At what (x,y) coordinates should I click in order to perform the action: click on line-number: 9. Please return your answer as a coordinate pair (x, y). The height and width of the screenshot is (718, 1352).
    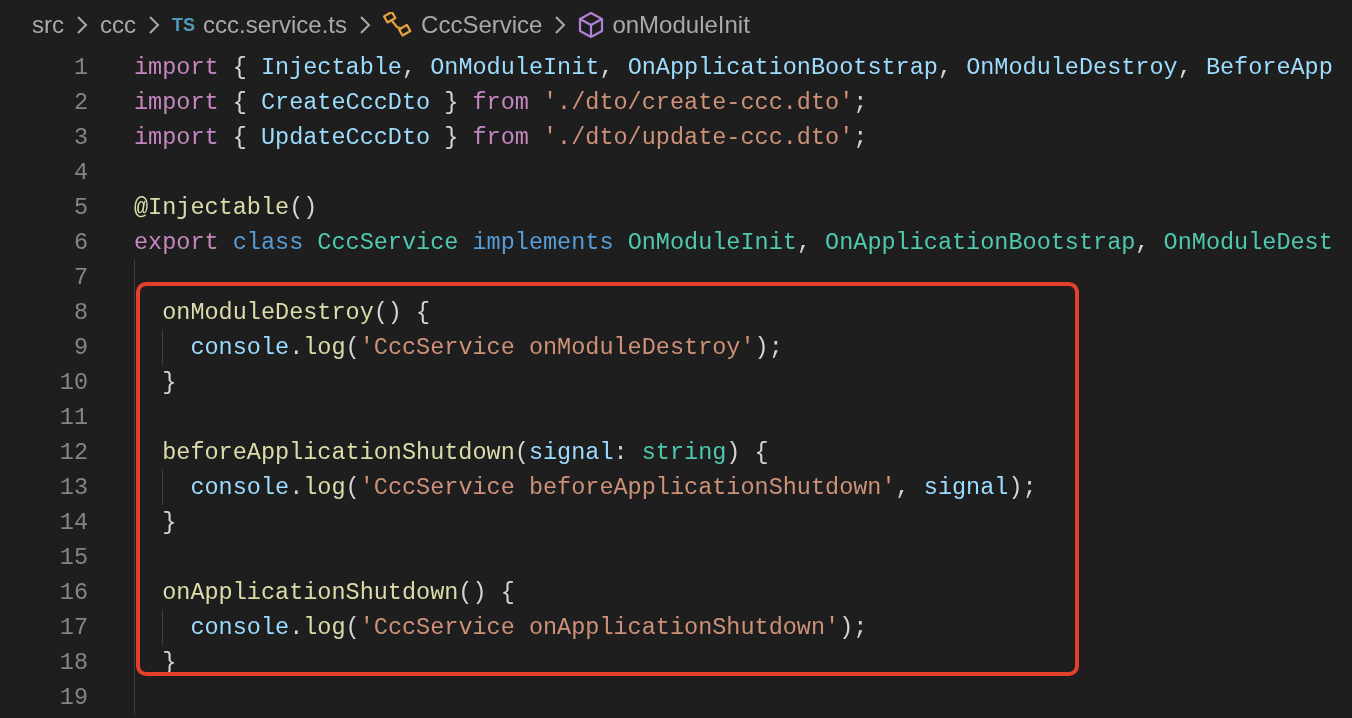
    Looking at the image, I should click on (80, 347).